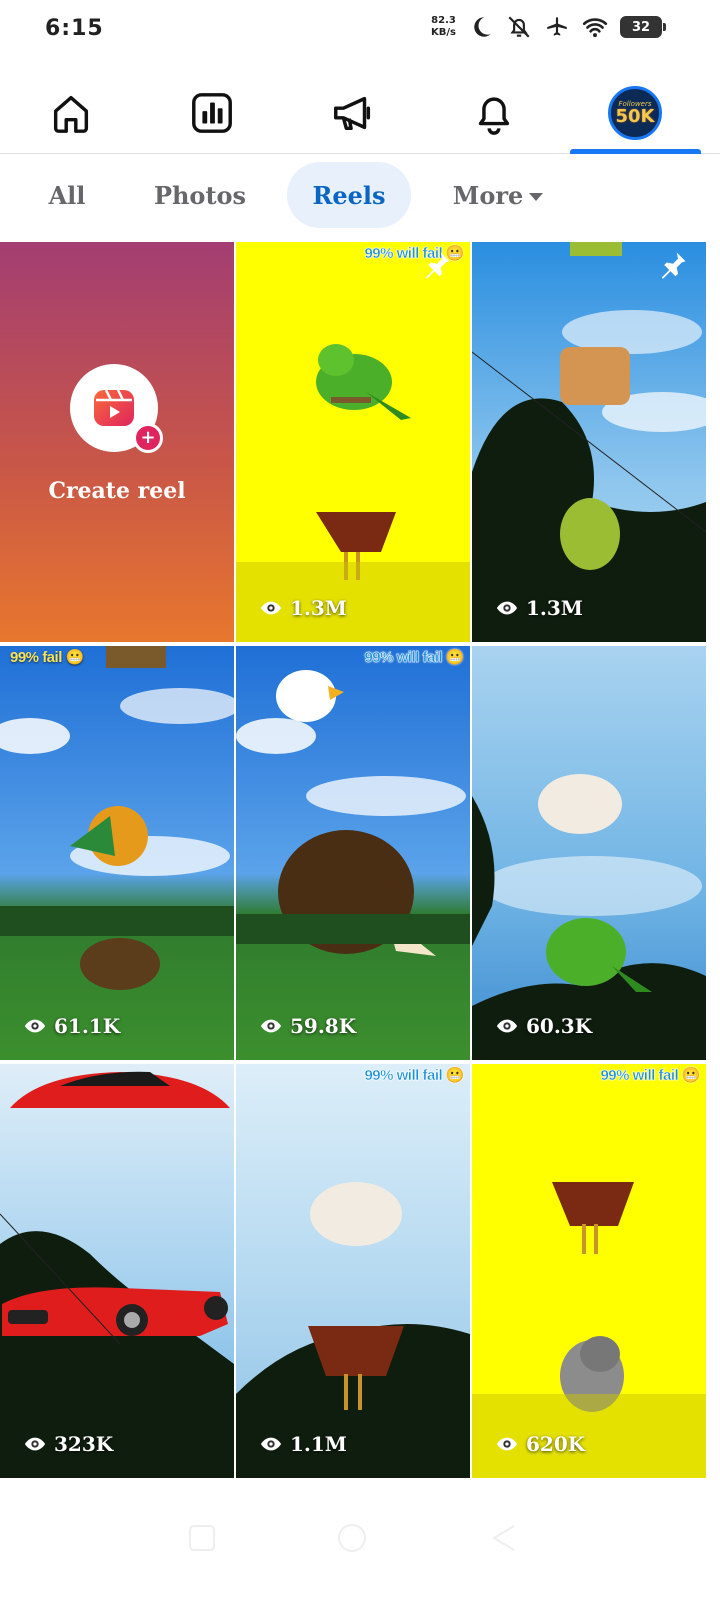 The width and height of the screenshot is (720, 1600). Describe the element at coordinates (202, 1538) in the screenshot. I see `recents-icon` at that location.